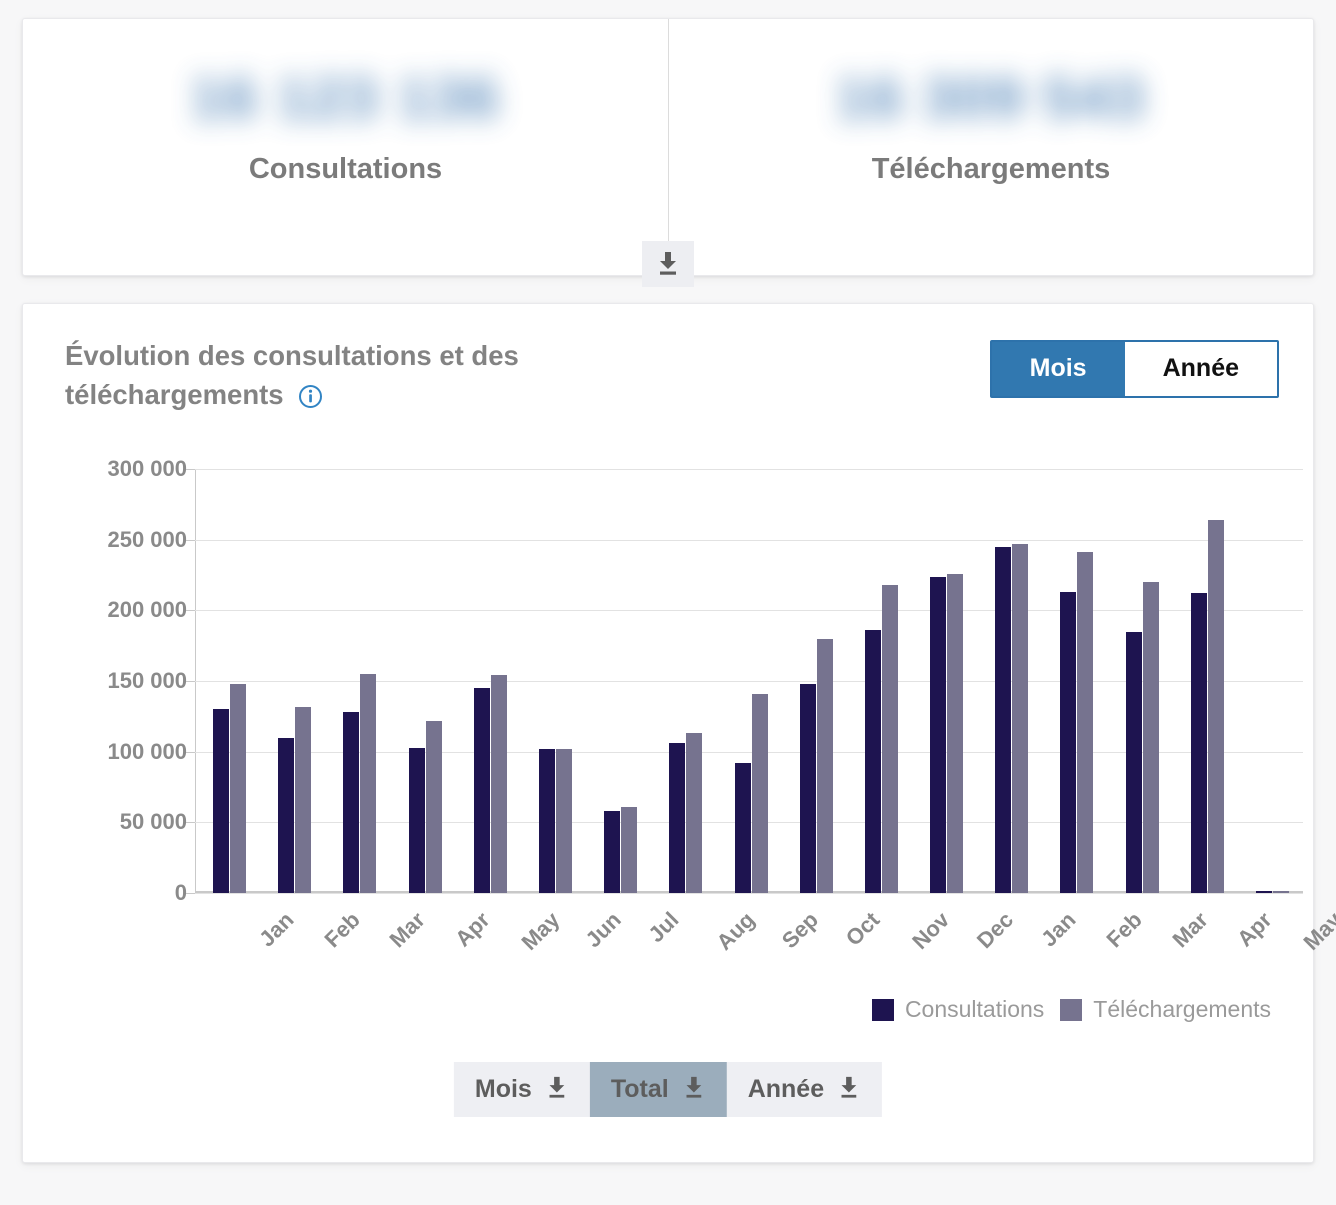  Describe the element at coordinates (540, 931) in the screenshot. I see `x-axis-tick-label: May` at that location.